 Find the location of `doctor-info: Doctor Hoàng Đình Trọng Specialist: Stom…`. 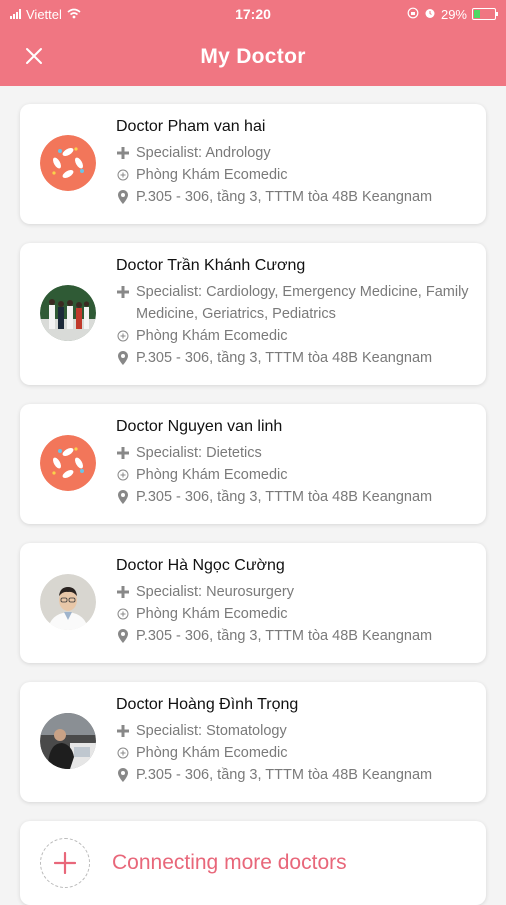

doctor-info: Doctor Hoàng Đình Trọng Specialist: Stom… is located at coordinates (293, 741).